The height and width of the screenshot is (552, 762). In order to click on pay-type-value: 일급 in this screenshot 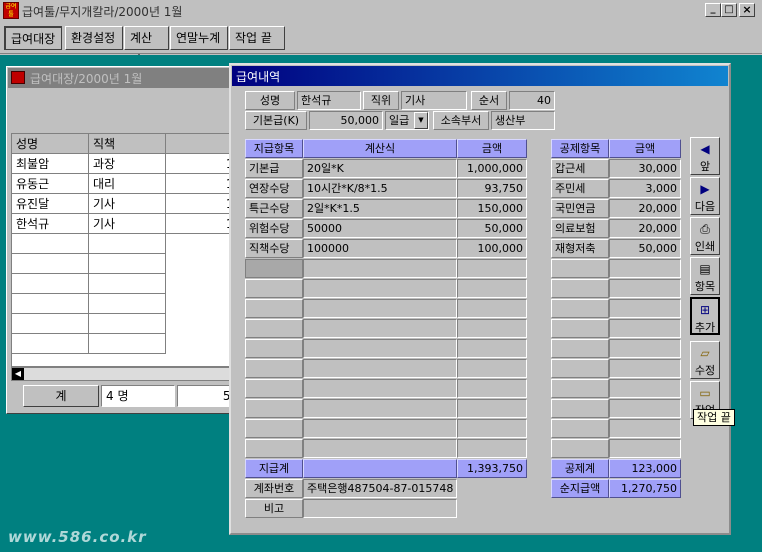, I will do `click(399, 120)`.